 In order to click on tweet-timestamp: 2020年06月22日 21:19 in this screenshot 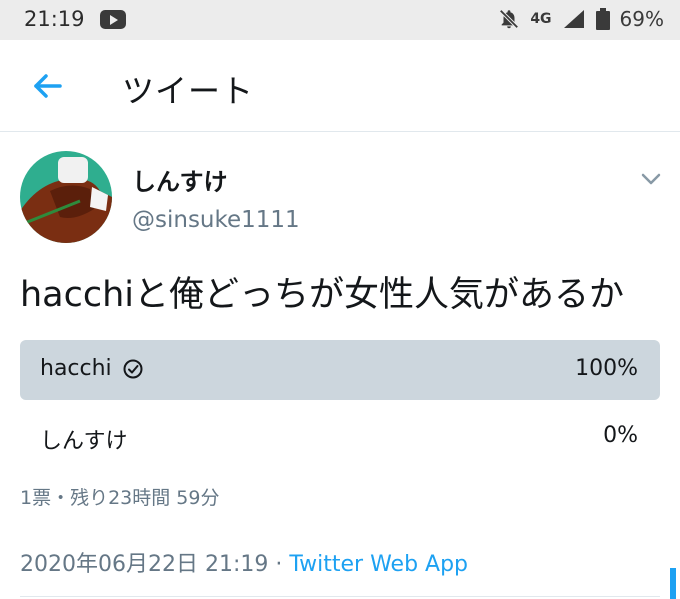, I will do `click(144, 564)`.